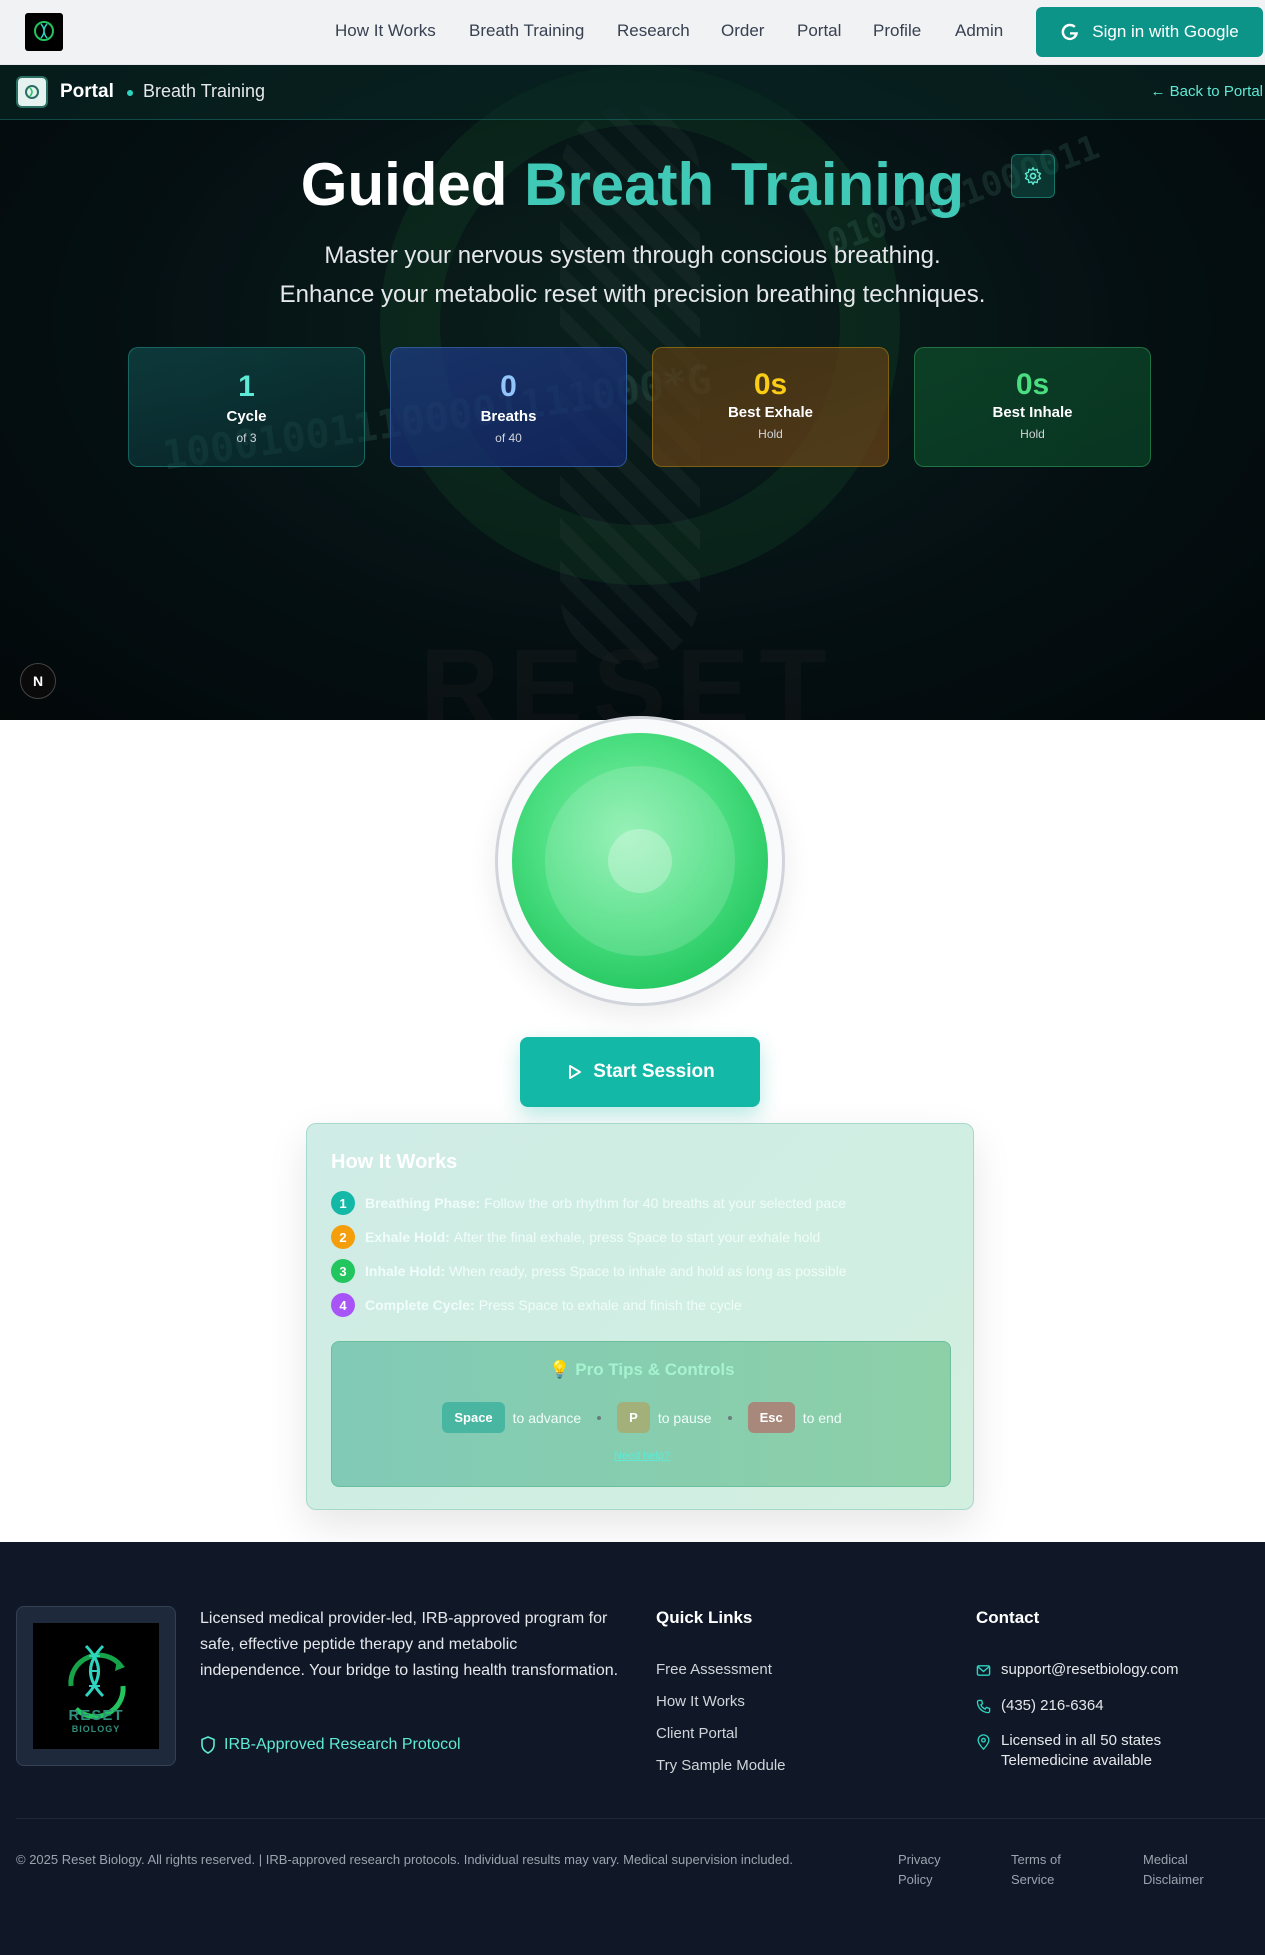  What do you see at coordinates (714, 1669) in the screenshot?
I see `footer-link-free-assessment: Free Assessment` at bounding box center [714, 1669].